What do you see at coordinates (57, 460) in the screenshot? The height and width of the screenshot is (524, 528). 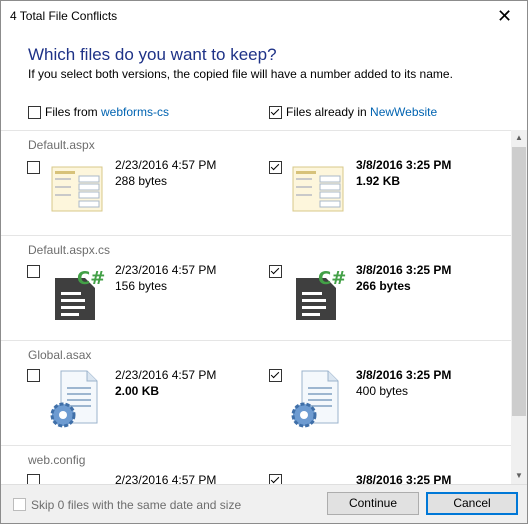 I see `file-name: web.config` at bounding box center [57, 460].